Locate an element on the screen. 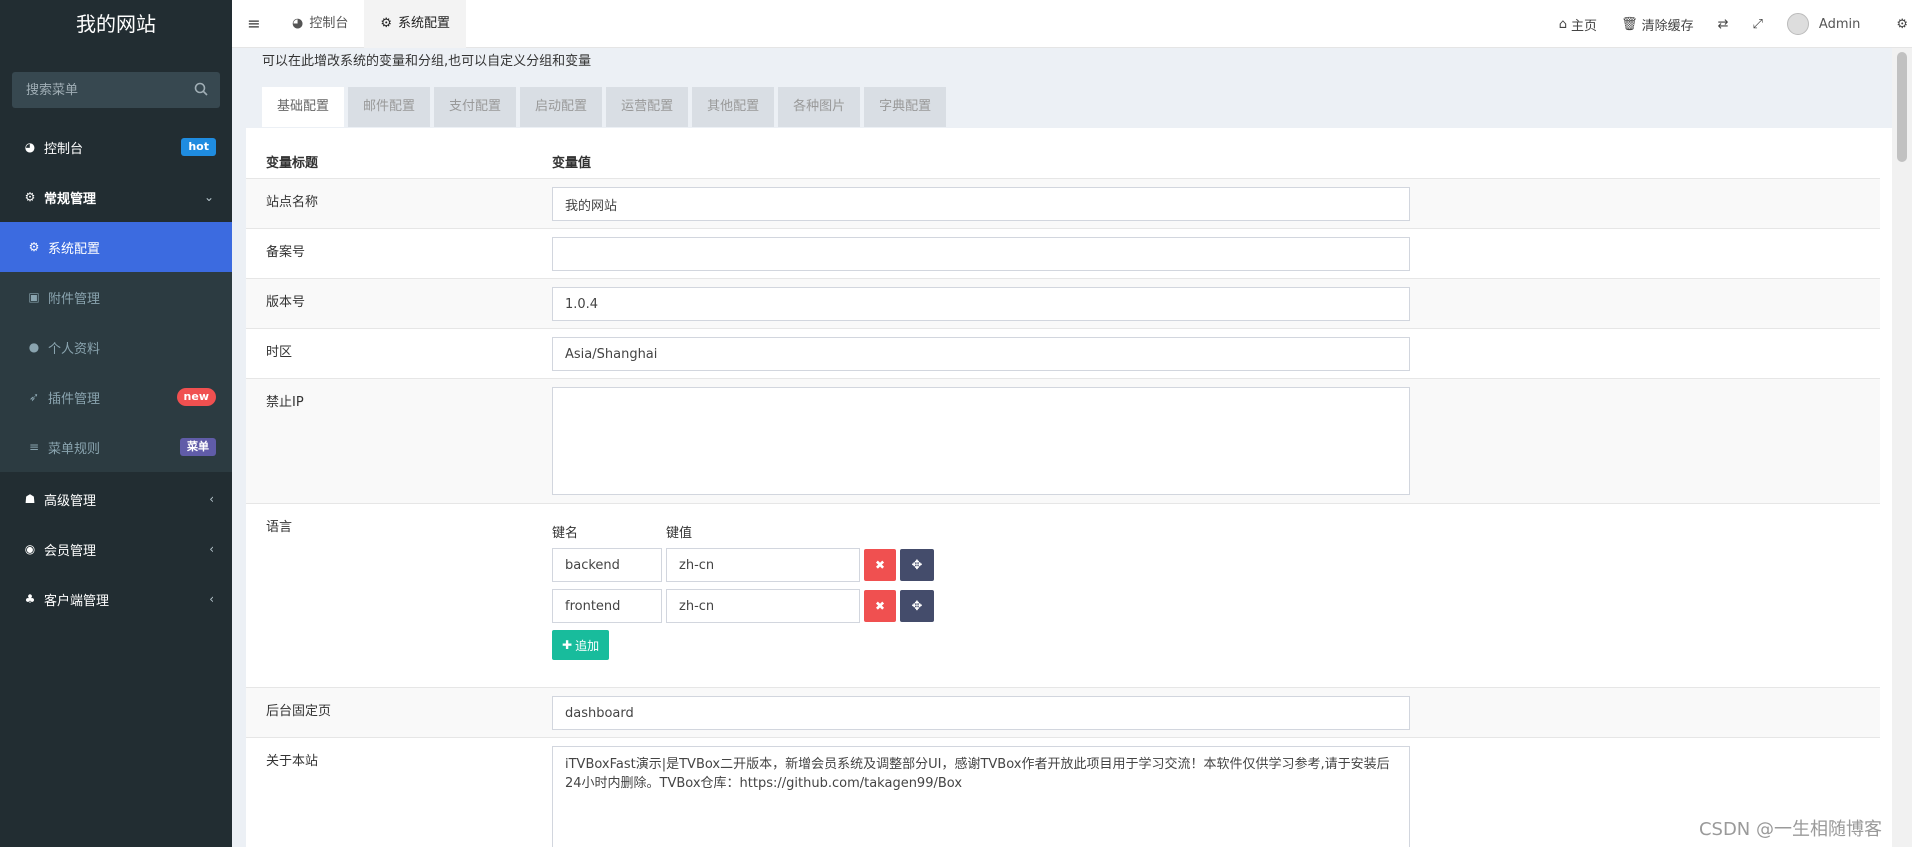  kv-row: frontend zh-cn ✖ ✥ is located at coordinates (743, 606).